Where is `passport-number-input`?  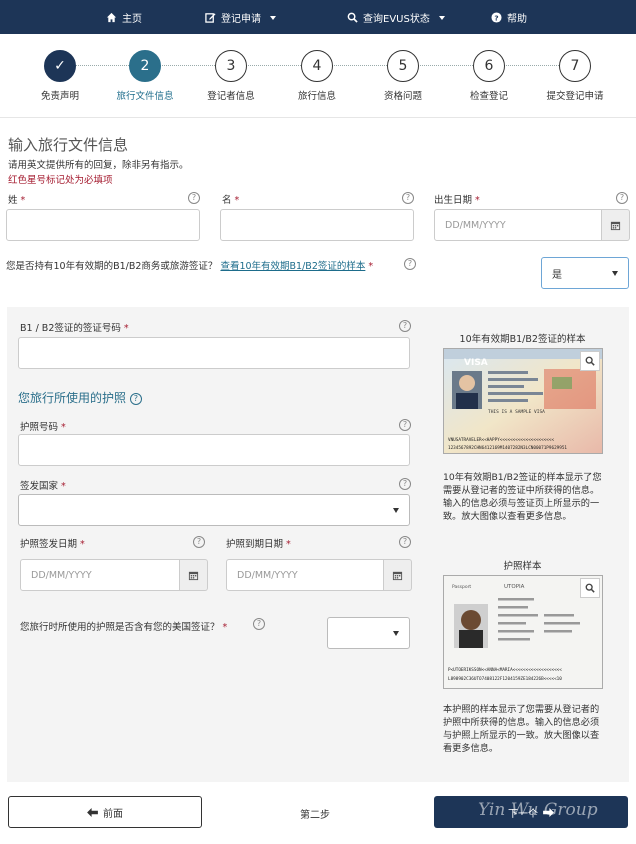 passport-number-input is located at coordinates (214, 450).